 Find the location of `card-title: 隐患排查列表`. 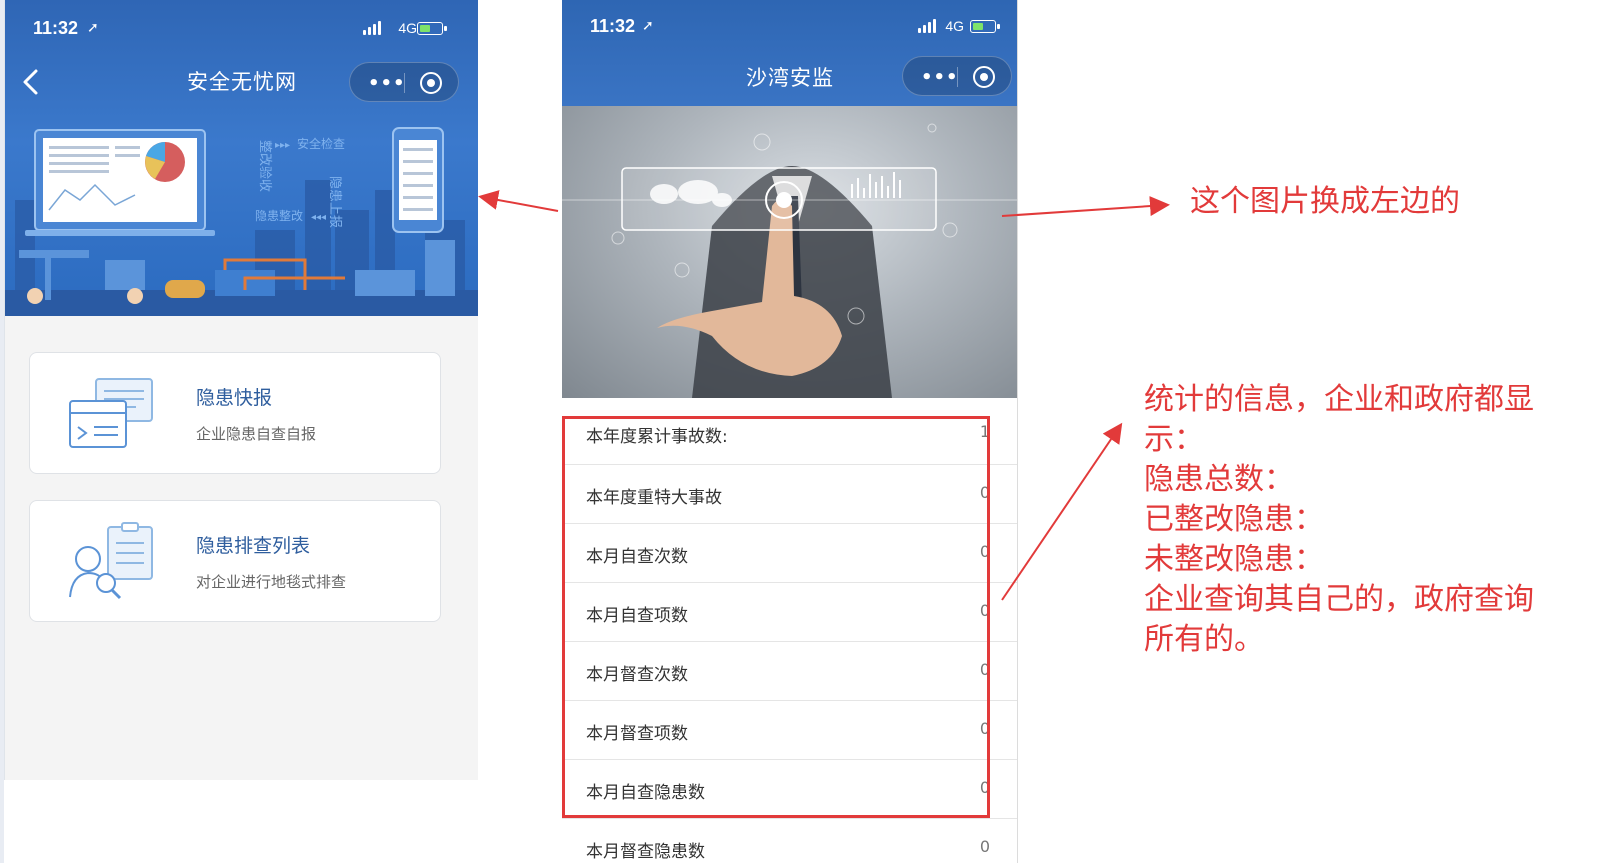

card-title: 隐患排查列表 is located at coordinates (253, 546).